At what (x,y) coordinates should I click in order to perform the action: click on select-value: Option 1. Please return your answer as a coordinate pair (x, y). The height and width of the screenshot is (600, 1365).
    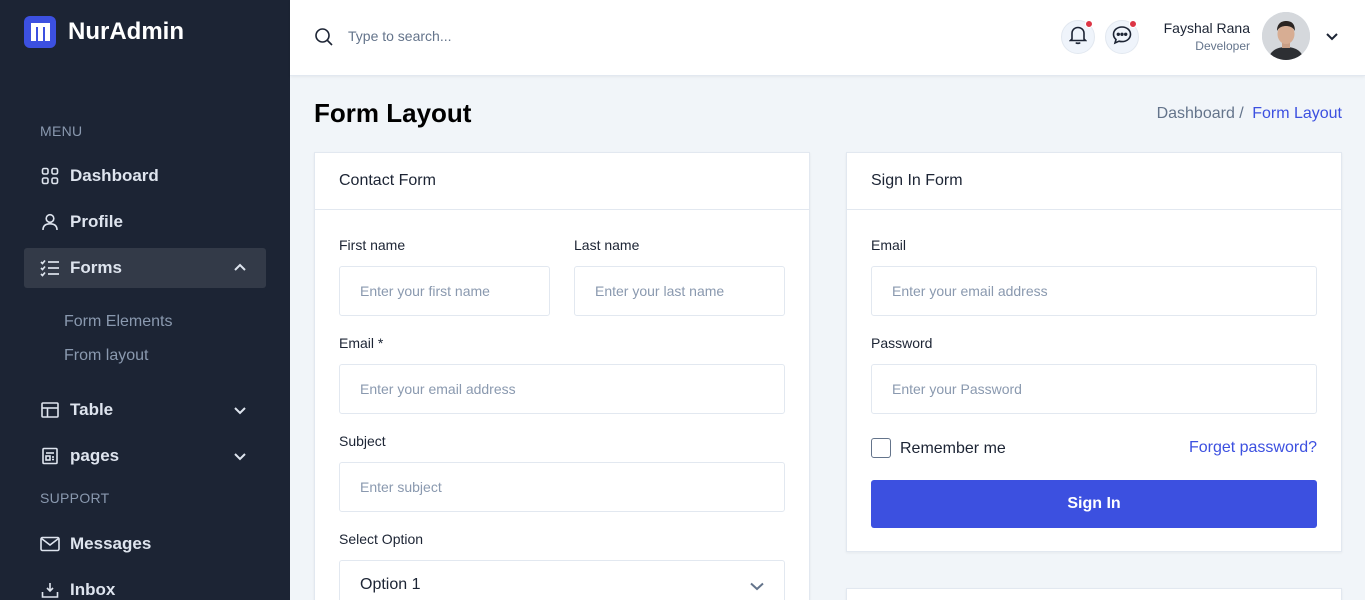
    Looking at the image, I should click on (390, 584).